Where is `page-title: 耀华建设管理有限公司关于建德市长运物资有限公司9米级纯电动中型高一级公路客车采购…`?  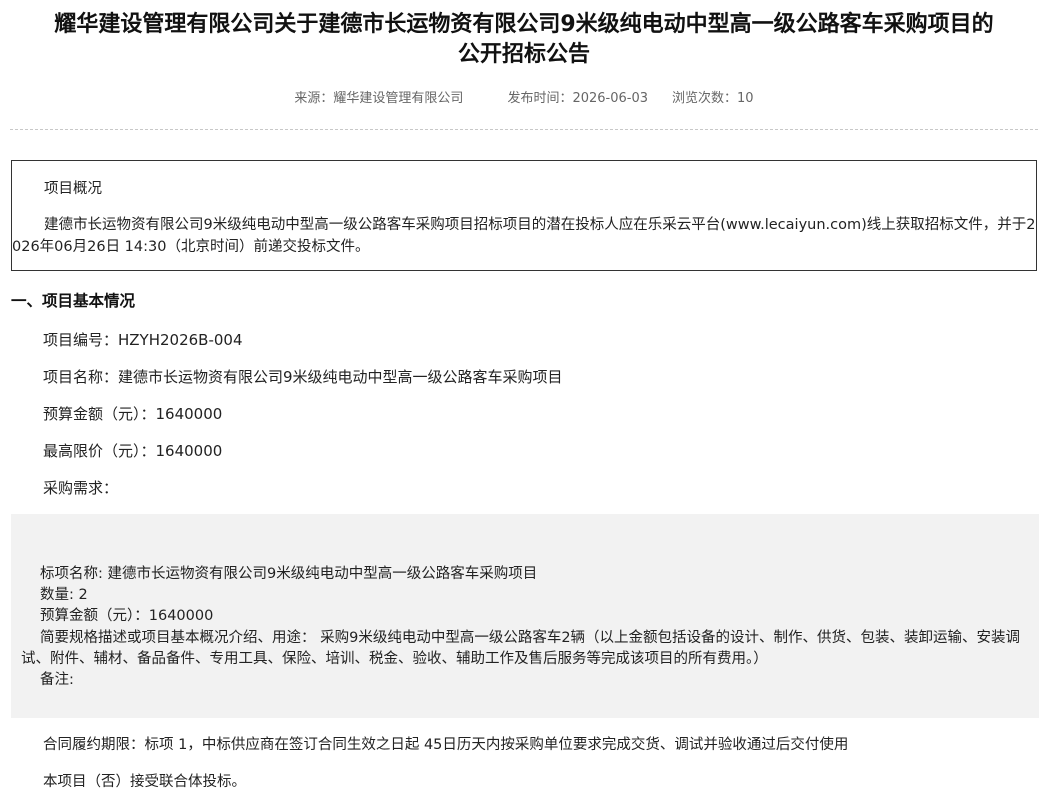 page-title: 耀华建设管理有限公司关于建德市长运物资有限公司9米级纯电动中型高一级公路客车采购… is located at coordinates (524, 40).